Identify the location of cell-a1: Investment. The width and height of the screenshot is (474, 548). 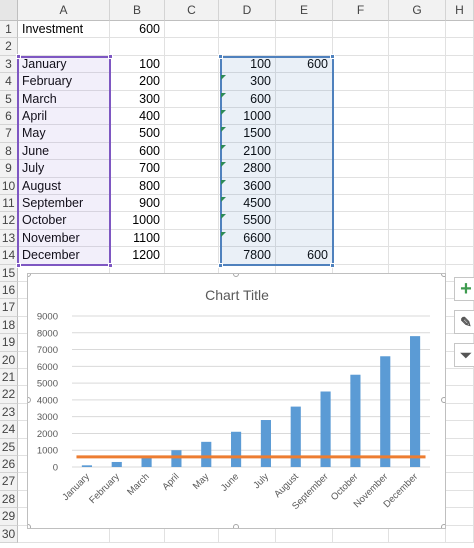
(64, 30).